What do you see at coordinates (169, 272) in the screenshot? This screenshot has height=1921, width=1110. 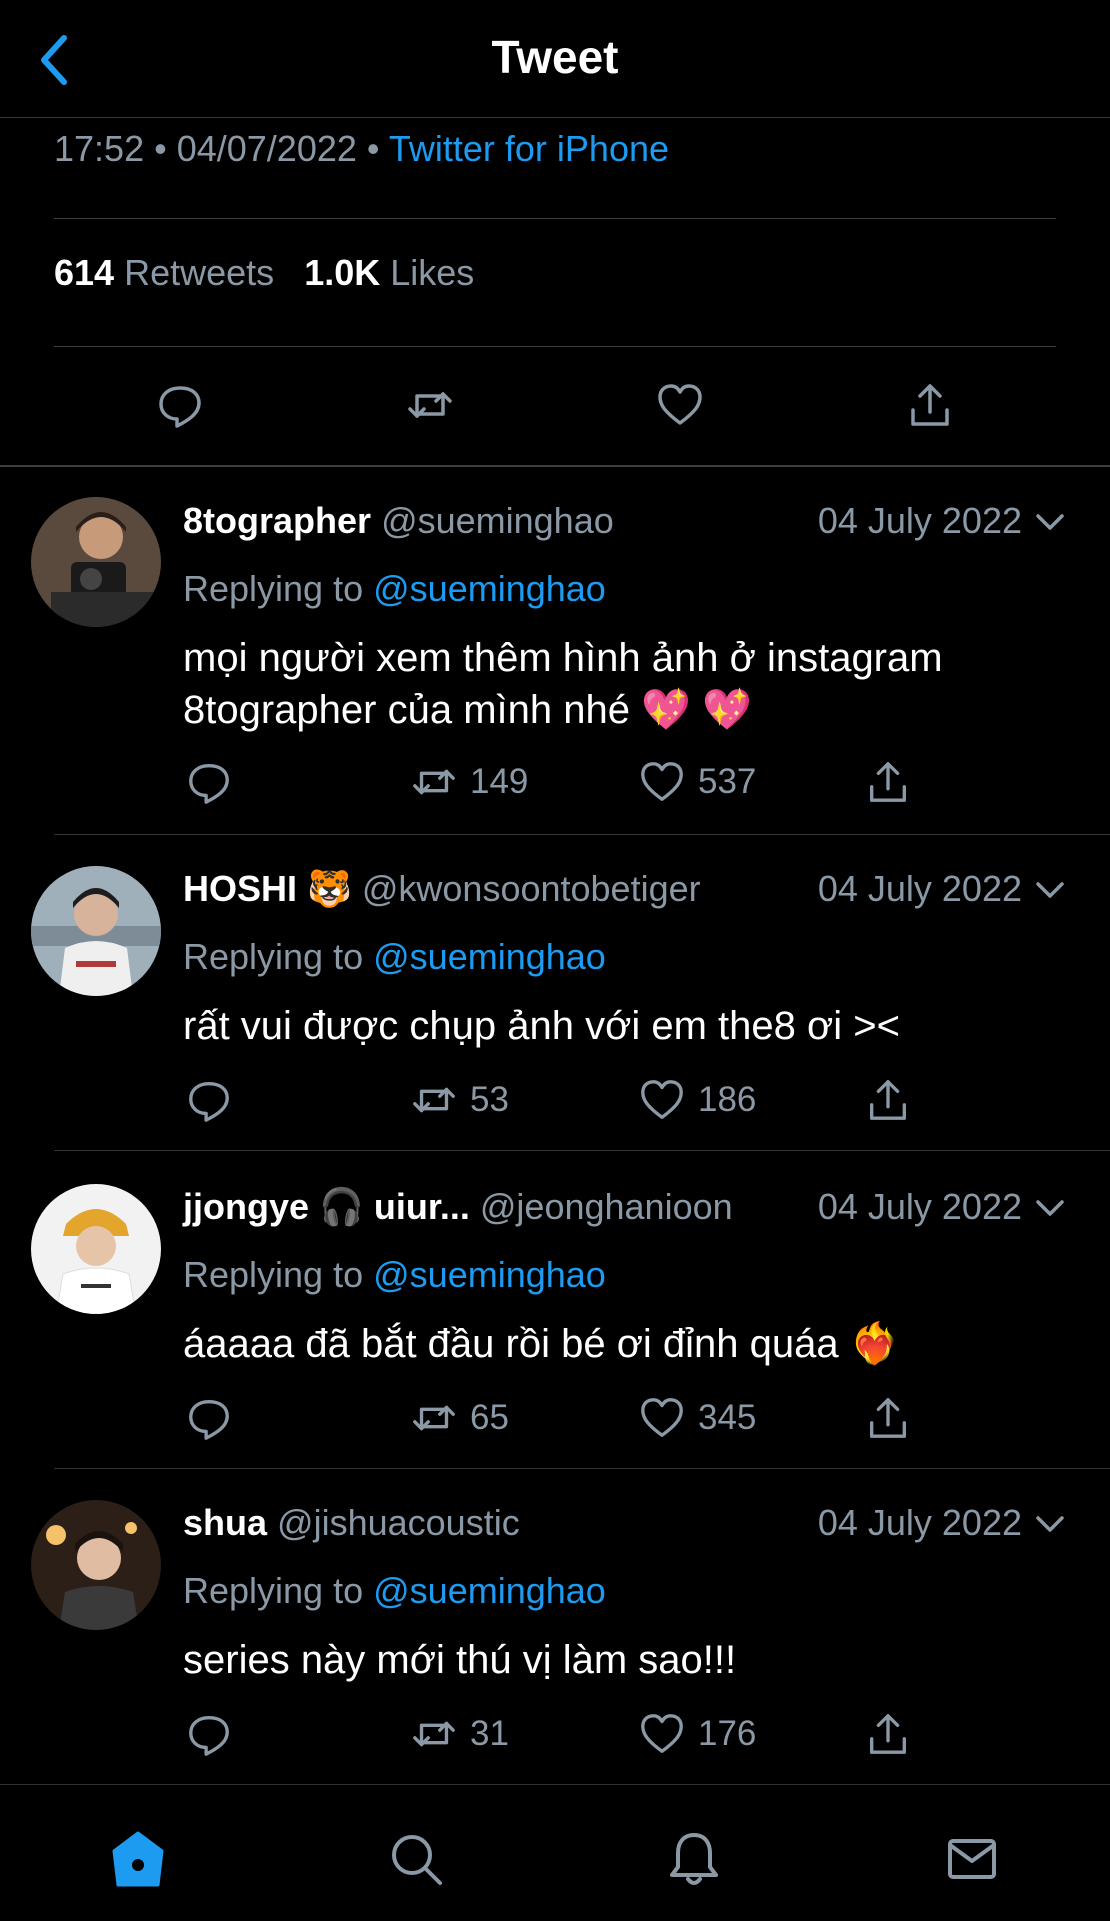 I see `retweets-stat: 614 Retweets` at bounding box center [169, 272].